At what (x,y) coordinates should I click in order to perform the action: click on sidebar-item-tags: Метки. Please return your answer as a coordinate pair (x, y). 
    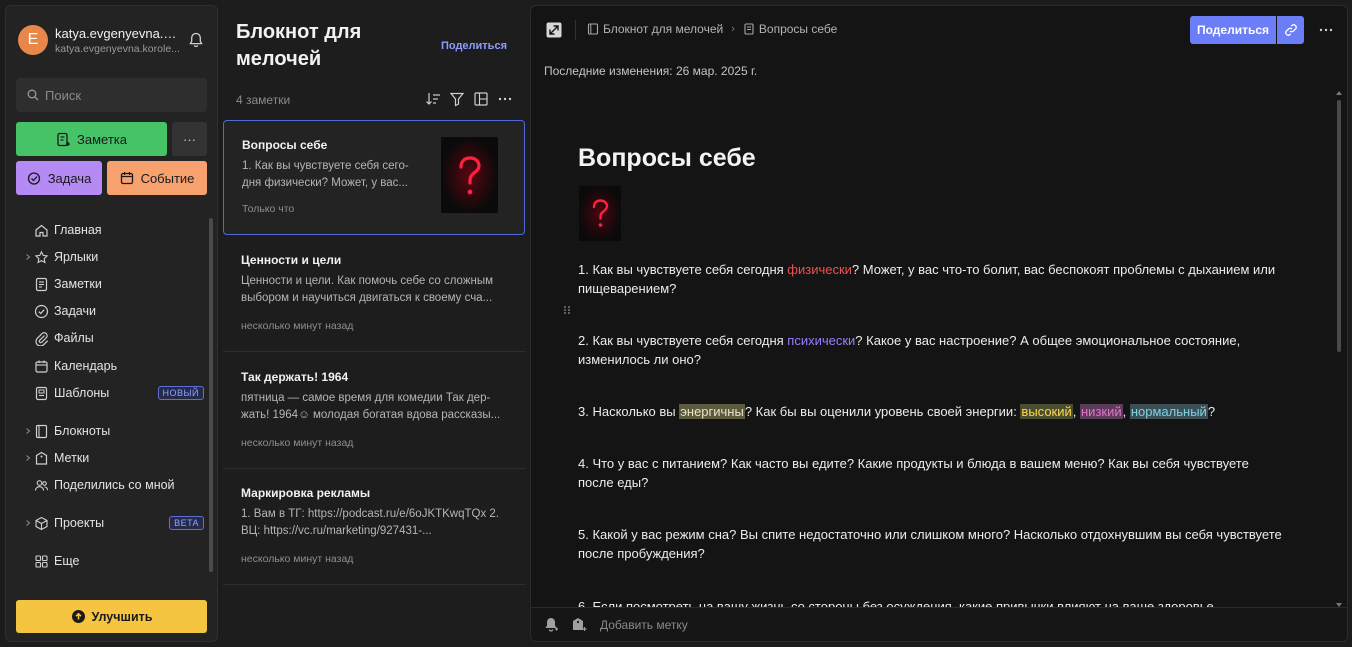
    Looking at the image, I should click on (106, 458).